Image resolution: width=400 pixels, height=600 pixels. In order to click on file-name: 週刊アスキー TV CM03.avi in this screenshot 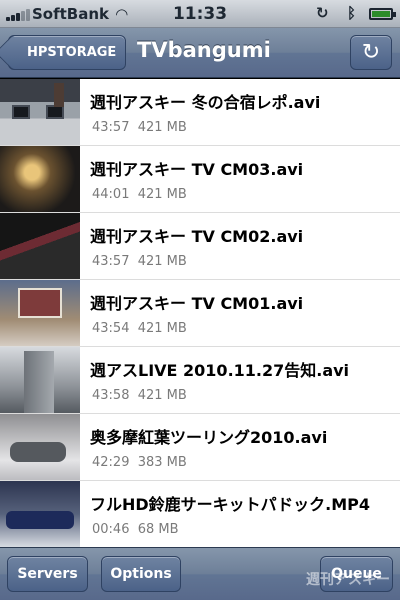, I will do `click(197, 169)`.